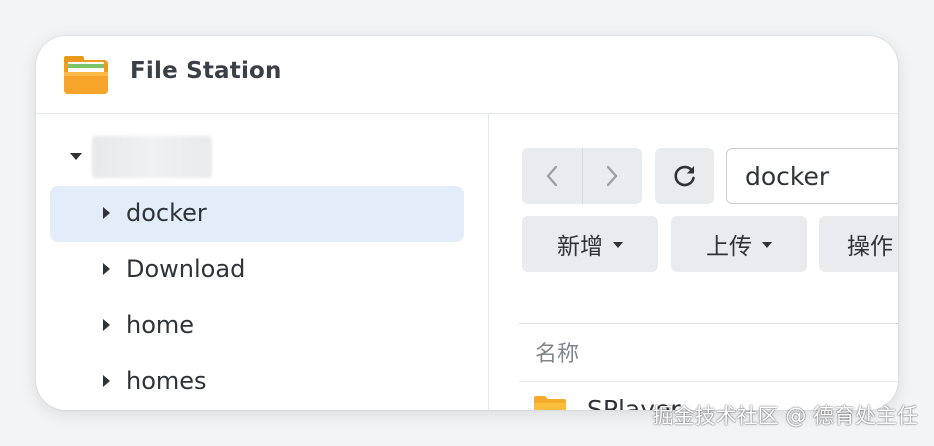 Image resolution: width=934 pixels, height=446 pixels. Describe the element at coordinates (729, 247) in the screenshot. I see `upload-label: 上传` at that location.